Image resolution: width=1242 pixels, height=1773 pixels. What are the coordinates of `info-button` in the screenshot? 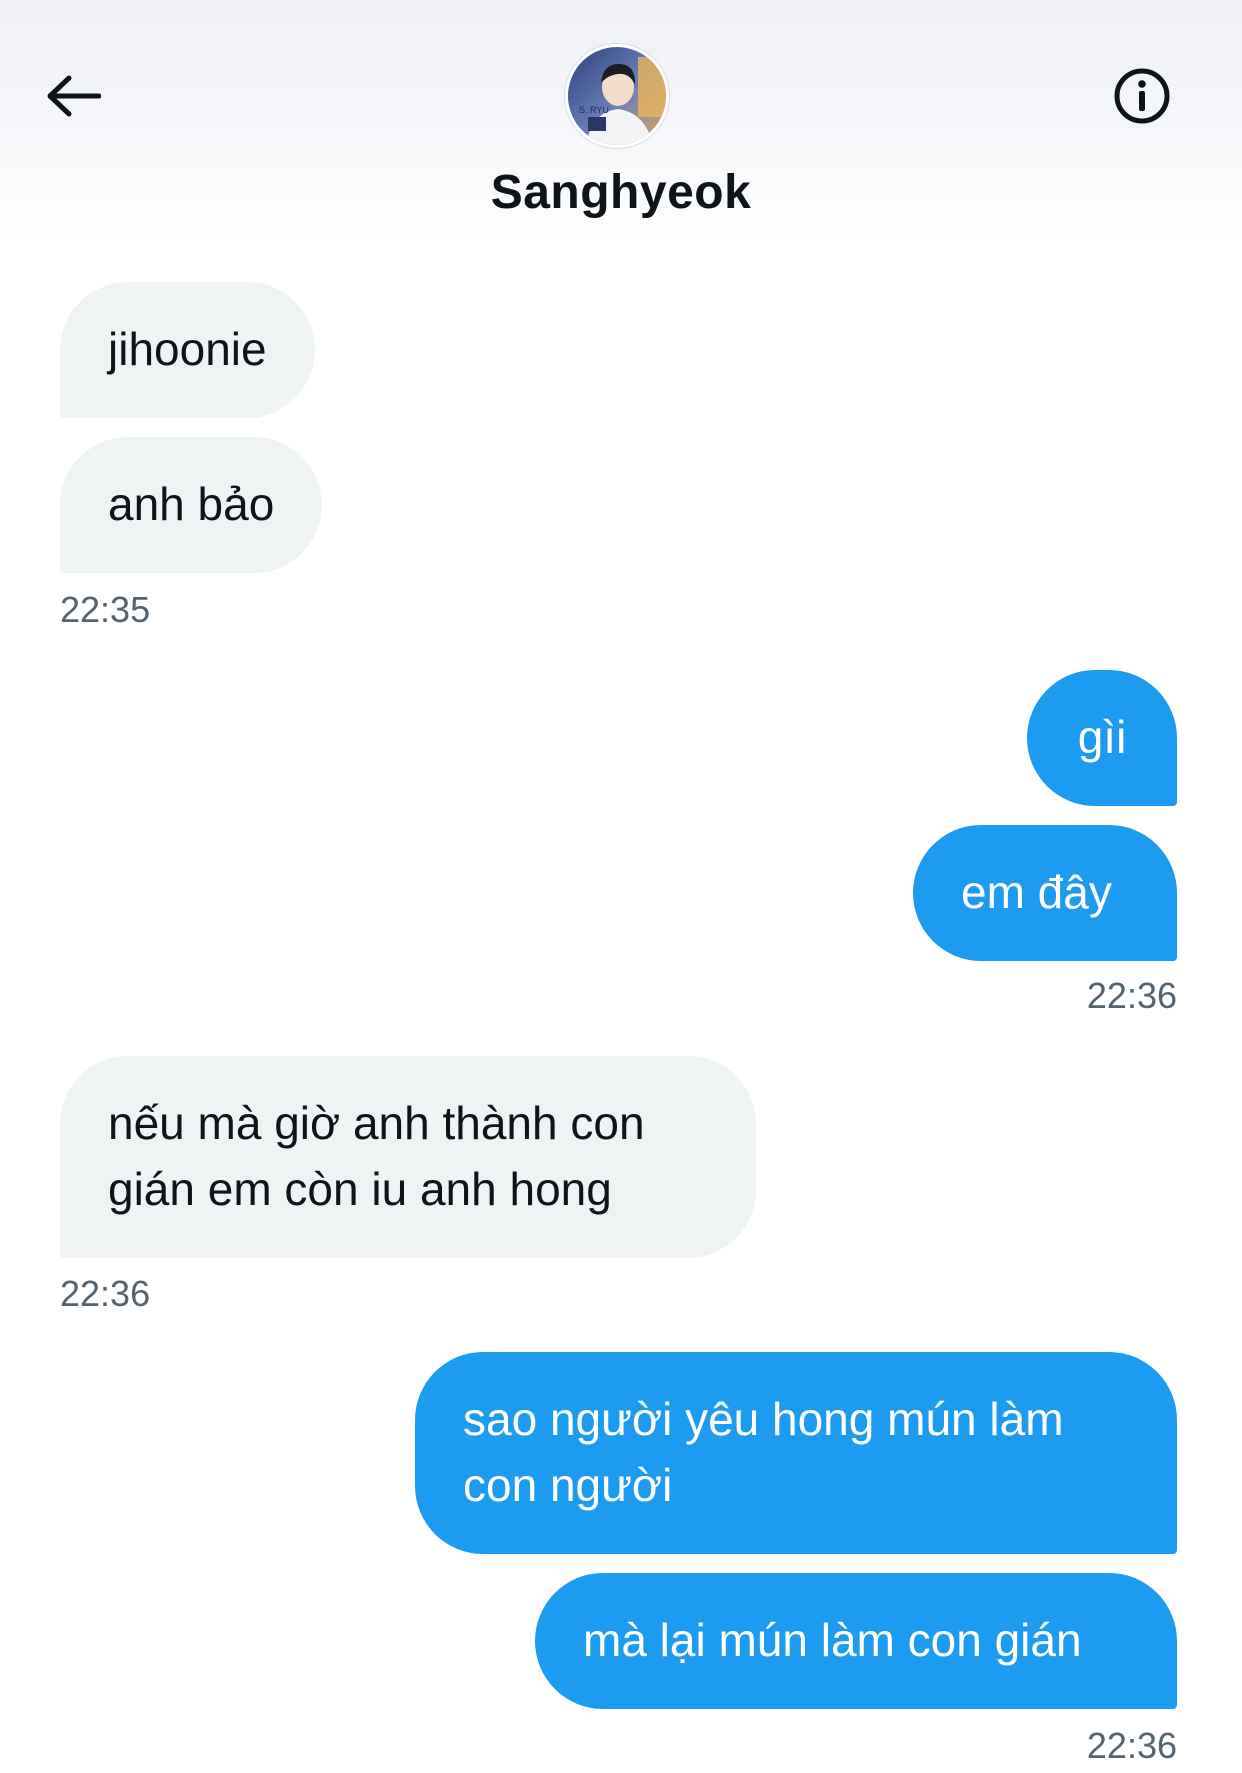 It's located at (1142, 96).